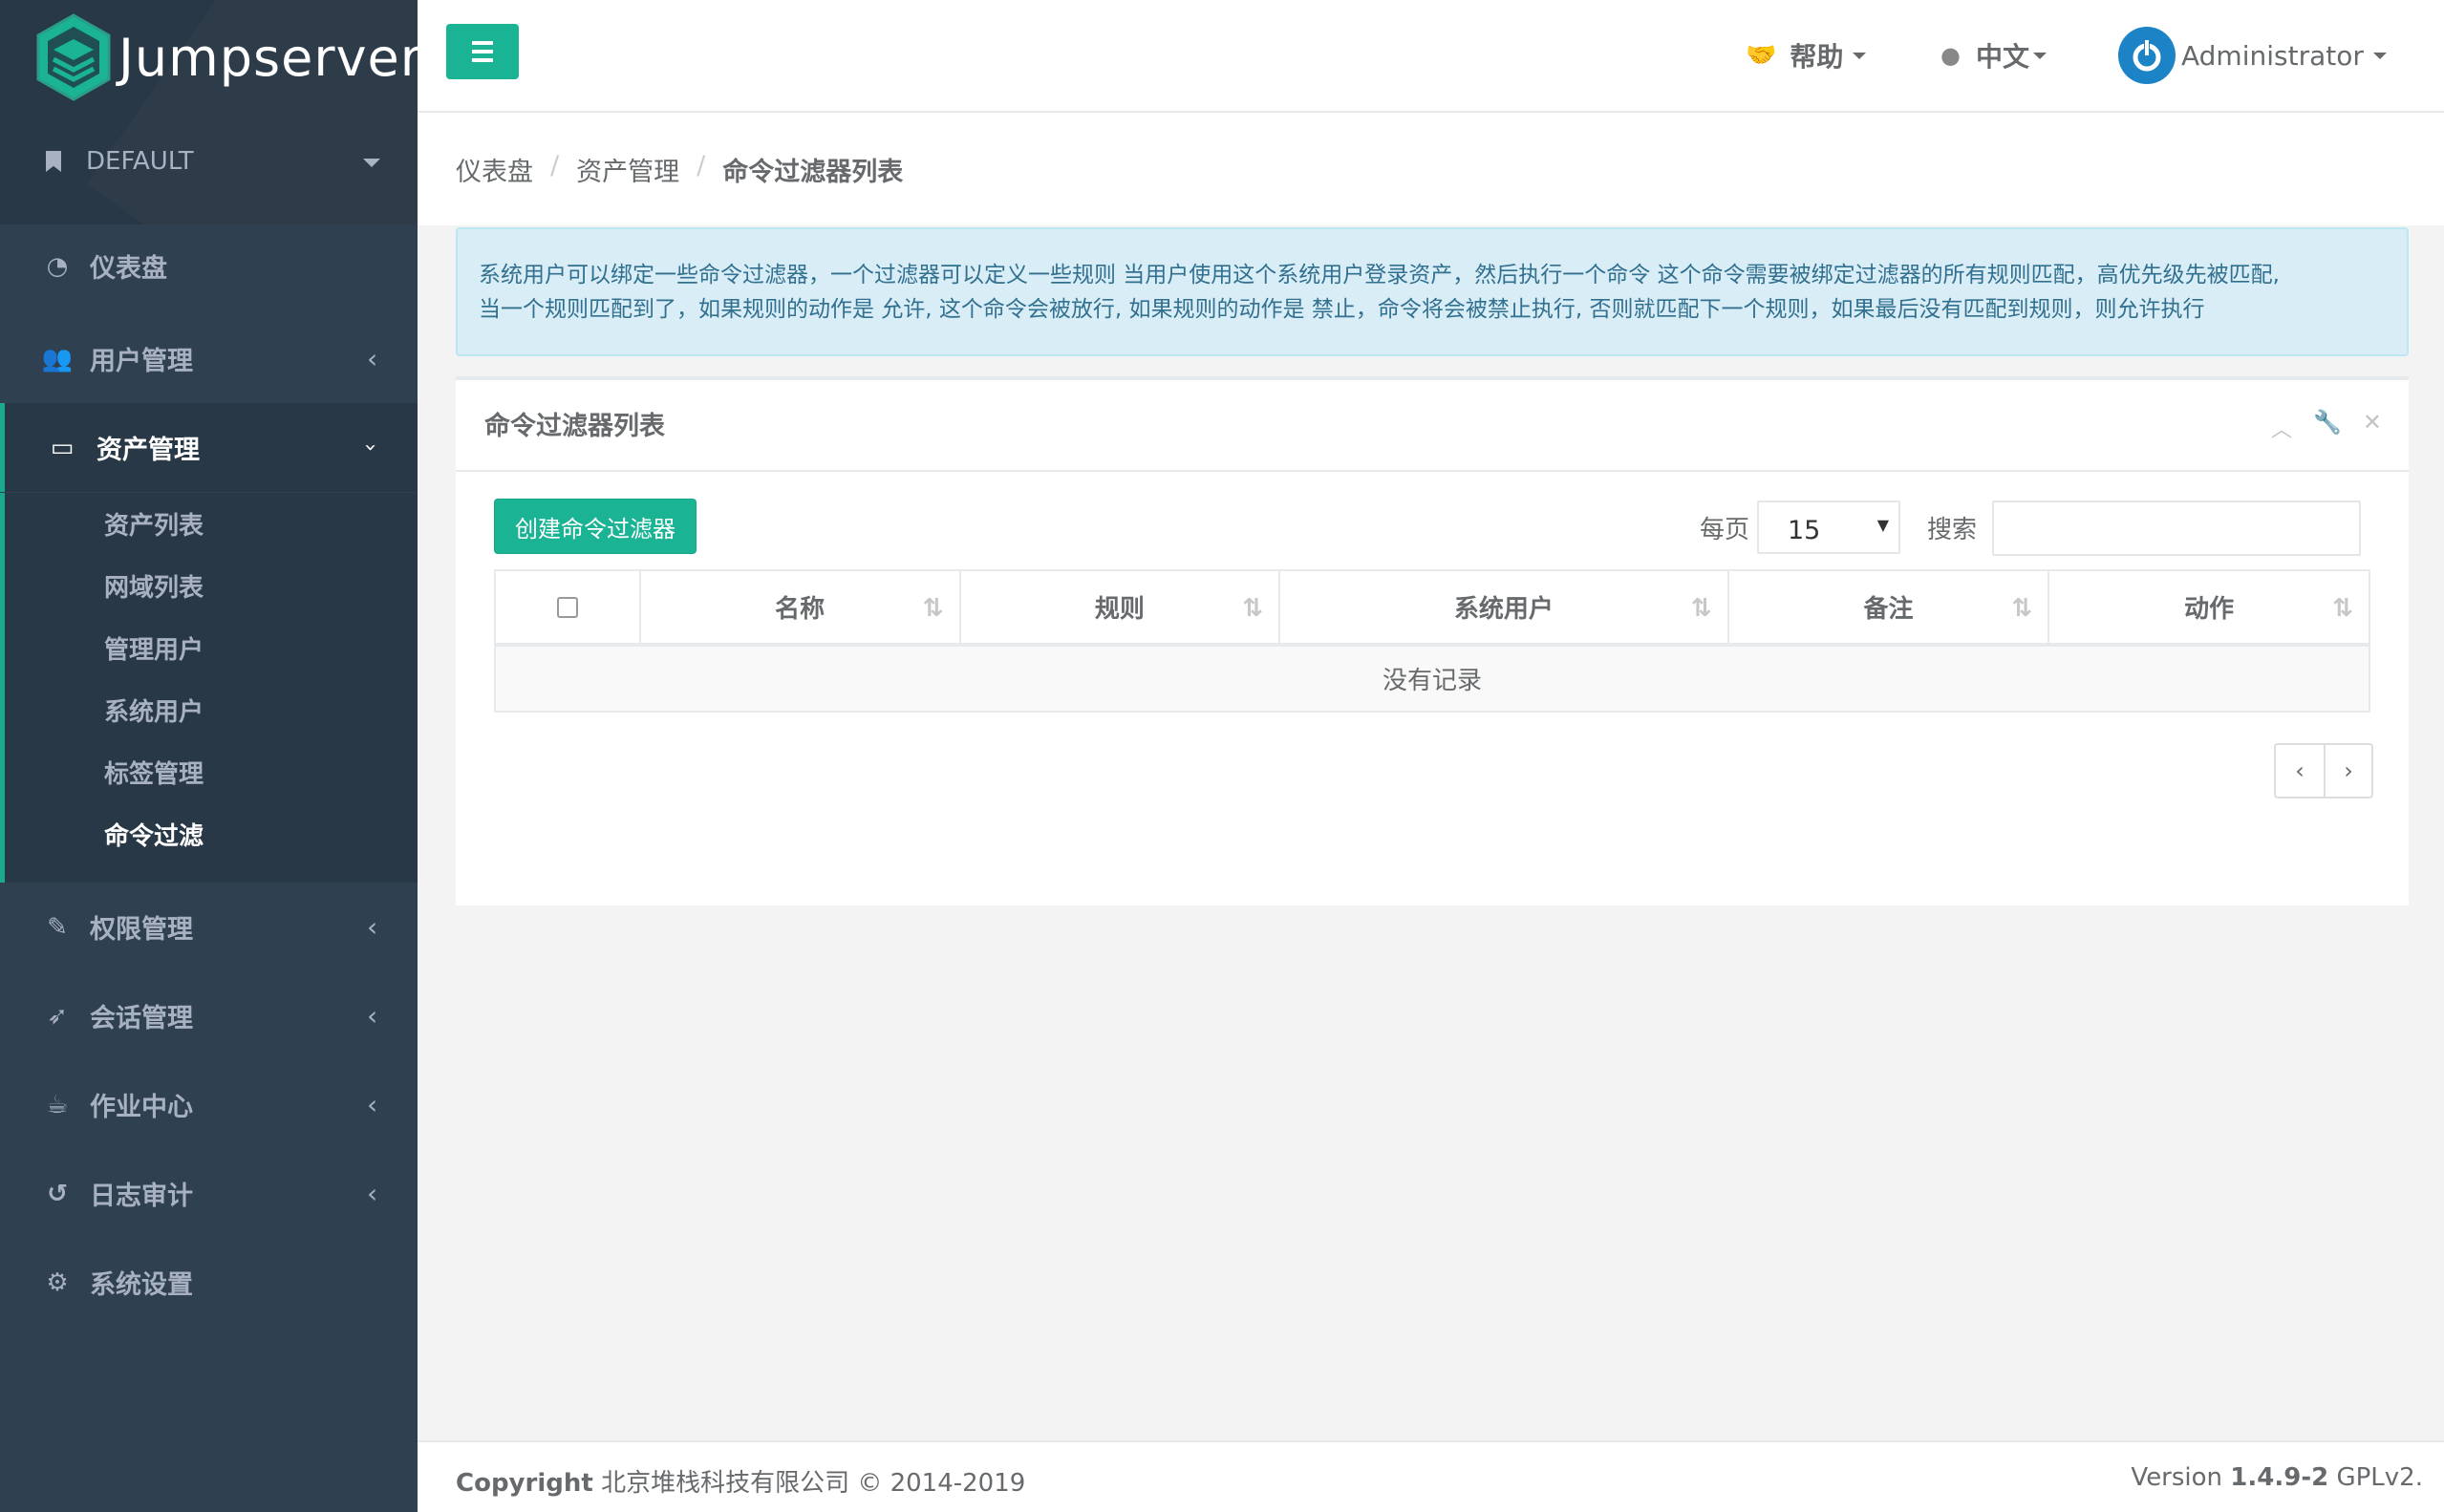 The width and height of the screenshot is (2444, 1512). Describe the element at coordinates (209, 1282) in the screenshot. I see `sidebar-item-settings: ⚙ 系统设置` at that location.